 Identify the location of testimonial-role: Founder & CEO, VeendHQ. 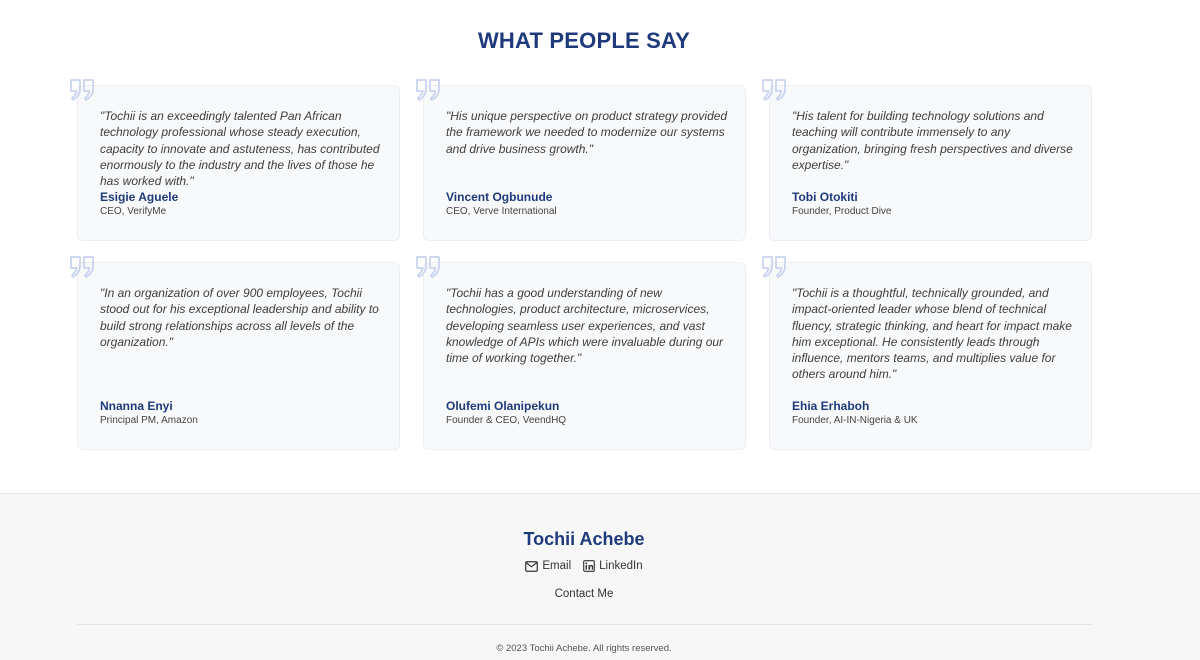
(506, 420).